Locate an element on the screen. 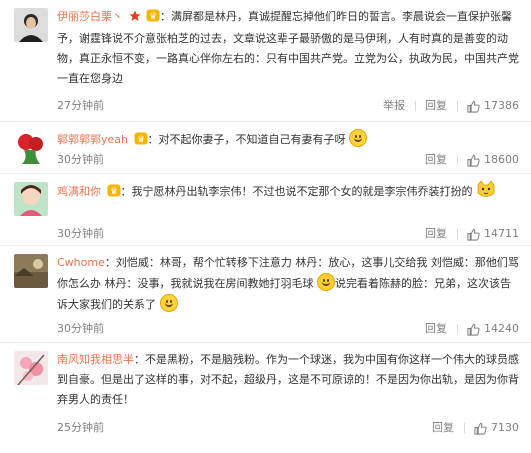  like-button: 14711 is located at coordinates (489, 234).